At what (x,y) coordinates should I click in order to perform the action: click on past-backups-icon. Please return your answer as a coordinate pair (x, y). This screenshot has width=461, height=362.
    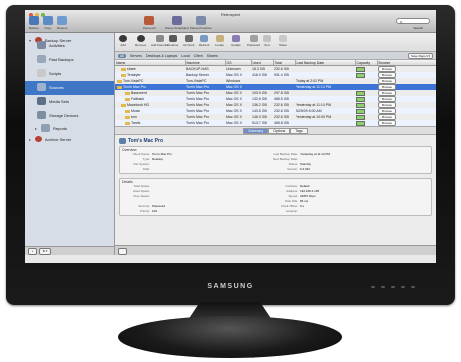
    Looking at the image, I should click on (41, 59).